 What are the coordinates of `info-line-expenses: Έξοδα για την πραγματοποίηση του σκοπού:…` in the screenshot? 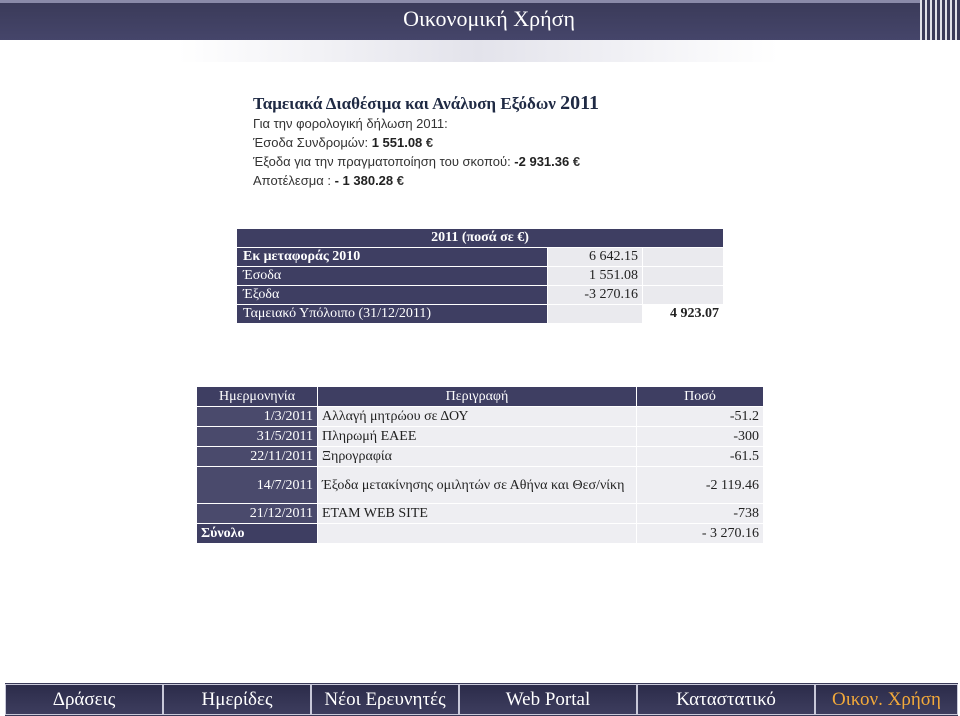 It's located at (416, 161).